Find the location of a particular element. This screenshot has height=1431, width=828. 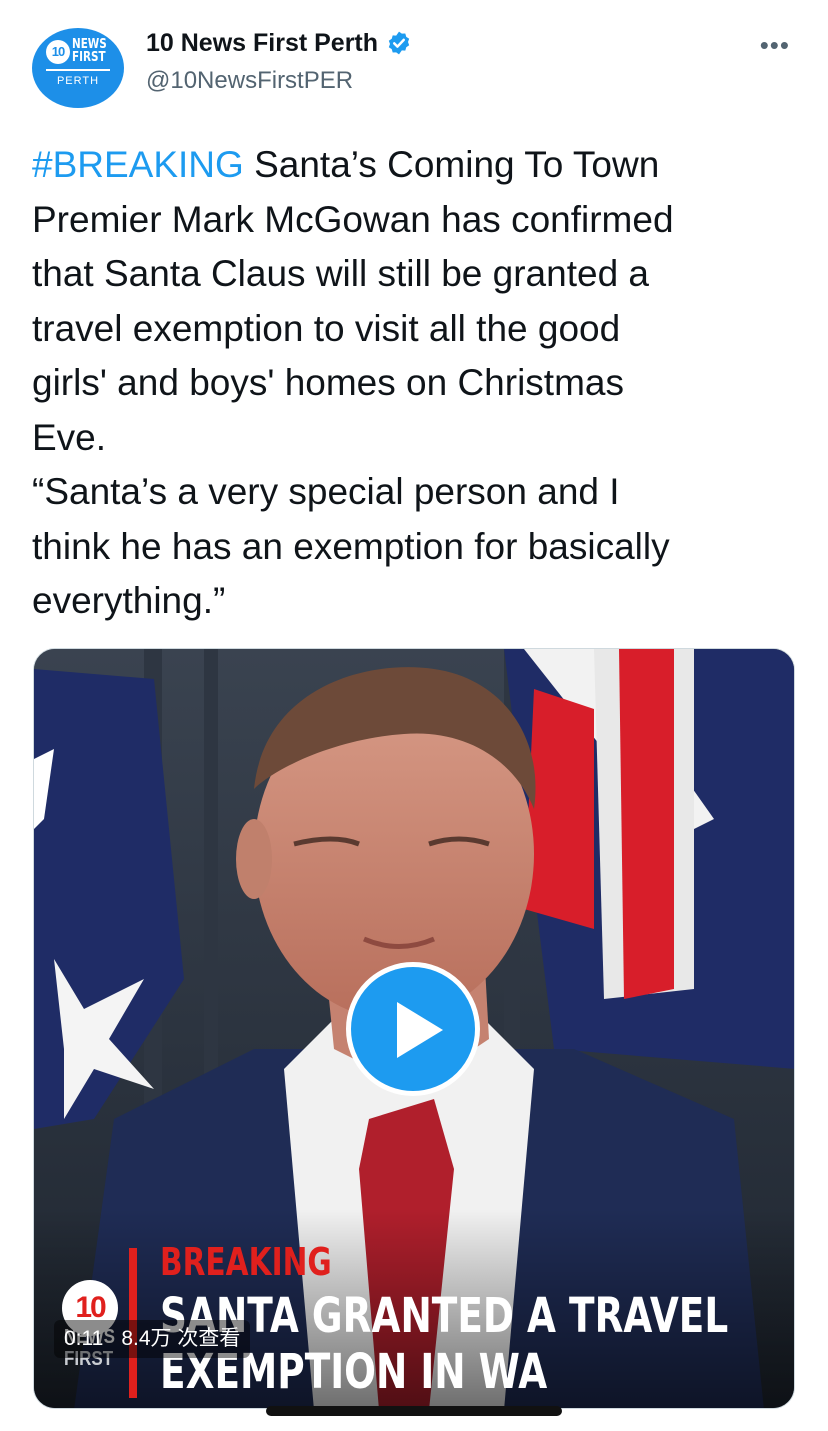

tweet-line: that Santa Claus will still be granted a is located at coordinates (341, 273).